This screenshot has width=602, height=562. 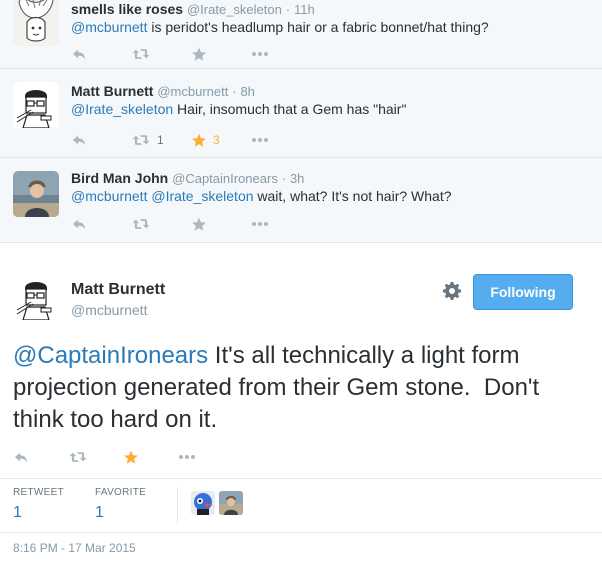 I want to click on favorite-stat: FAVORITE 1, so click(x=120, y=504).